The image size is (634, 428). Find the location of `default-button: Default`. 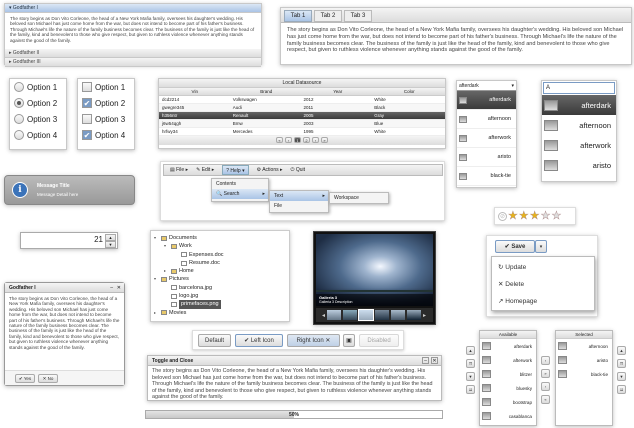

default-button: Default is located at coordinates (214, 340).